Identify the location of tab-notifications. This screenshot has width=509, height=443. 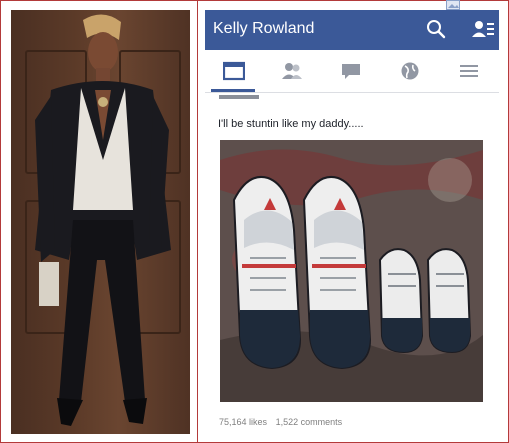
(410, 71).